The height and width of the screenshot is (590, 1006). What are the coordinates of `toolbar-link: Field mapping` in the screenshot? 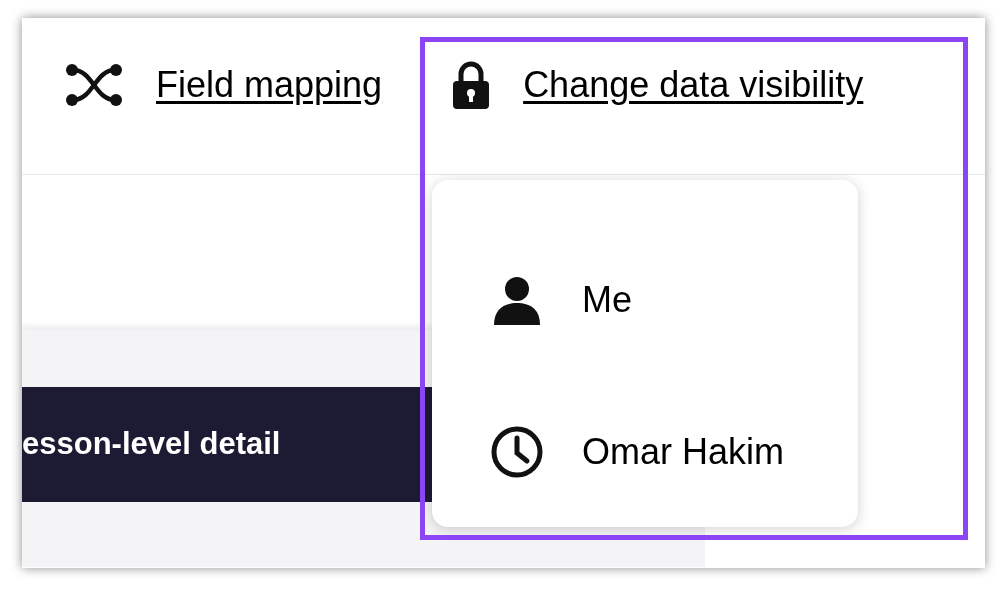 It's located at (269, 85).